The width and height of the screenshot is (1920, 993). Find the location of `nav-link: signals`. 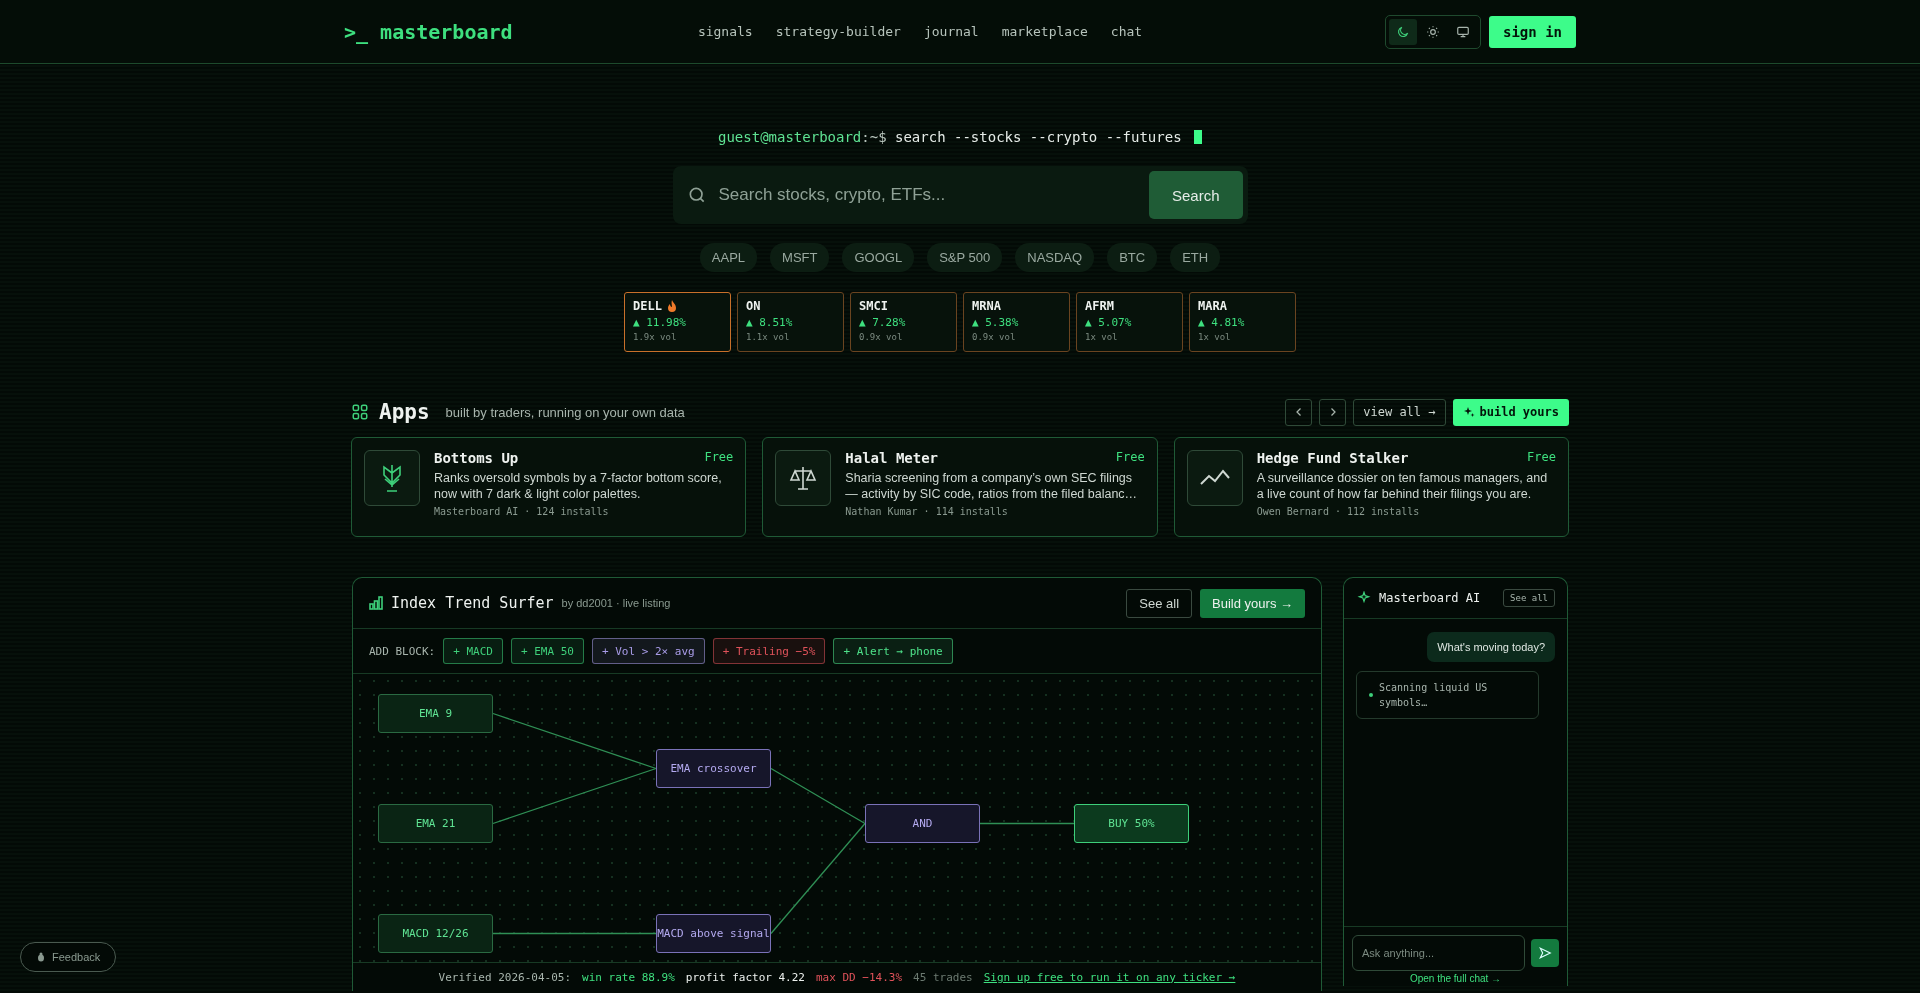

nav-link: signals is located at coordinates (725, 31).